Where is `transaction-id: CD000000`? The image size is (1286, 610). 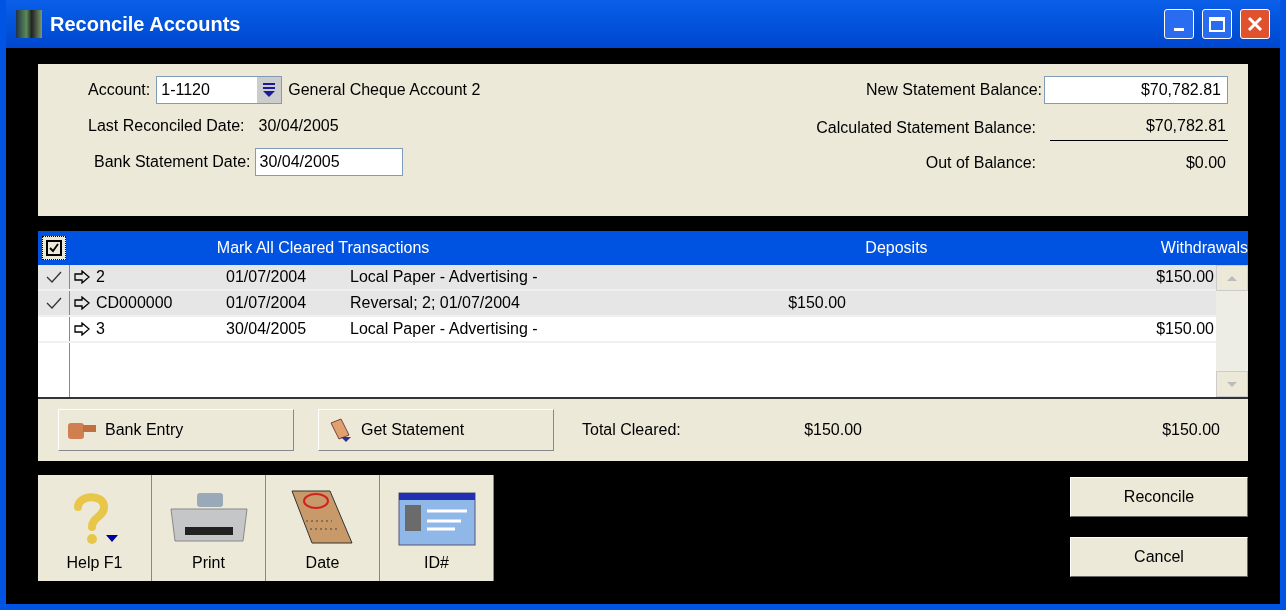 transaction-id: CD000000 is located at coordinates (135, 303).